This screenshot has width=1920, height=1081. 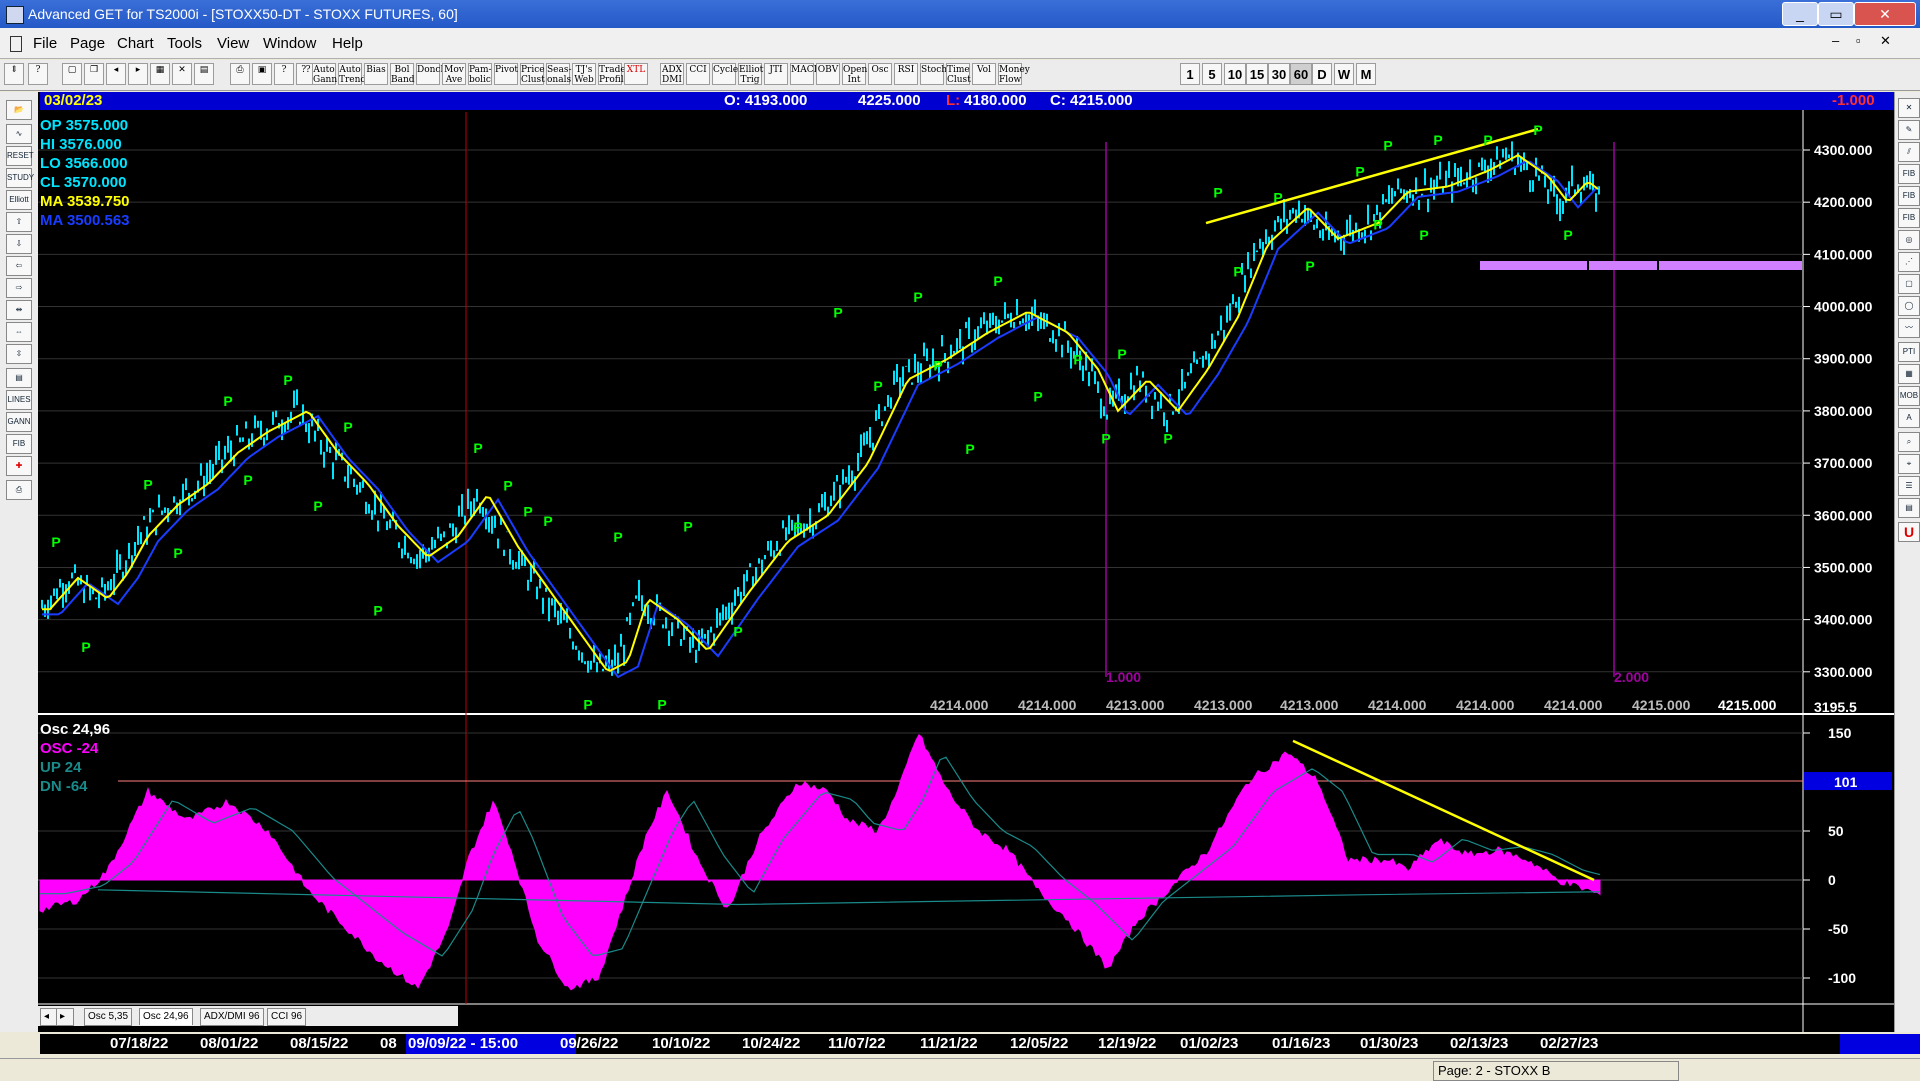 I want to click on print-small-icon: ⎙, so click(x=19, y=490).